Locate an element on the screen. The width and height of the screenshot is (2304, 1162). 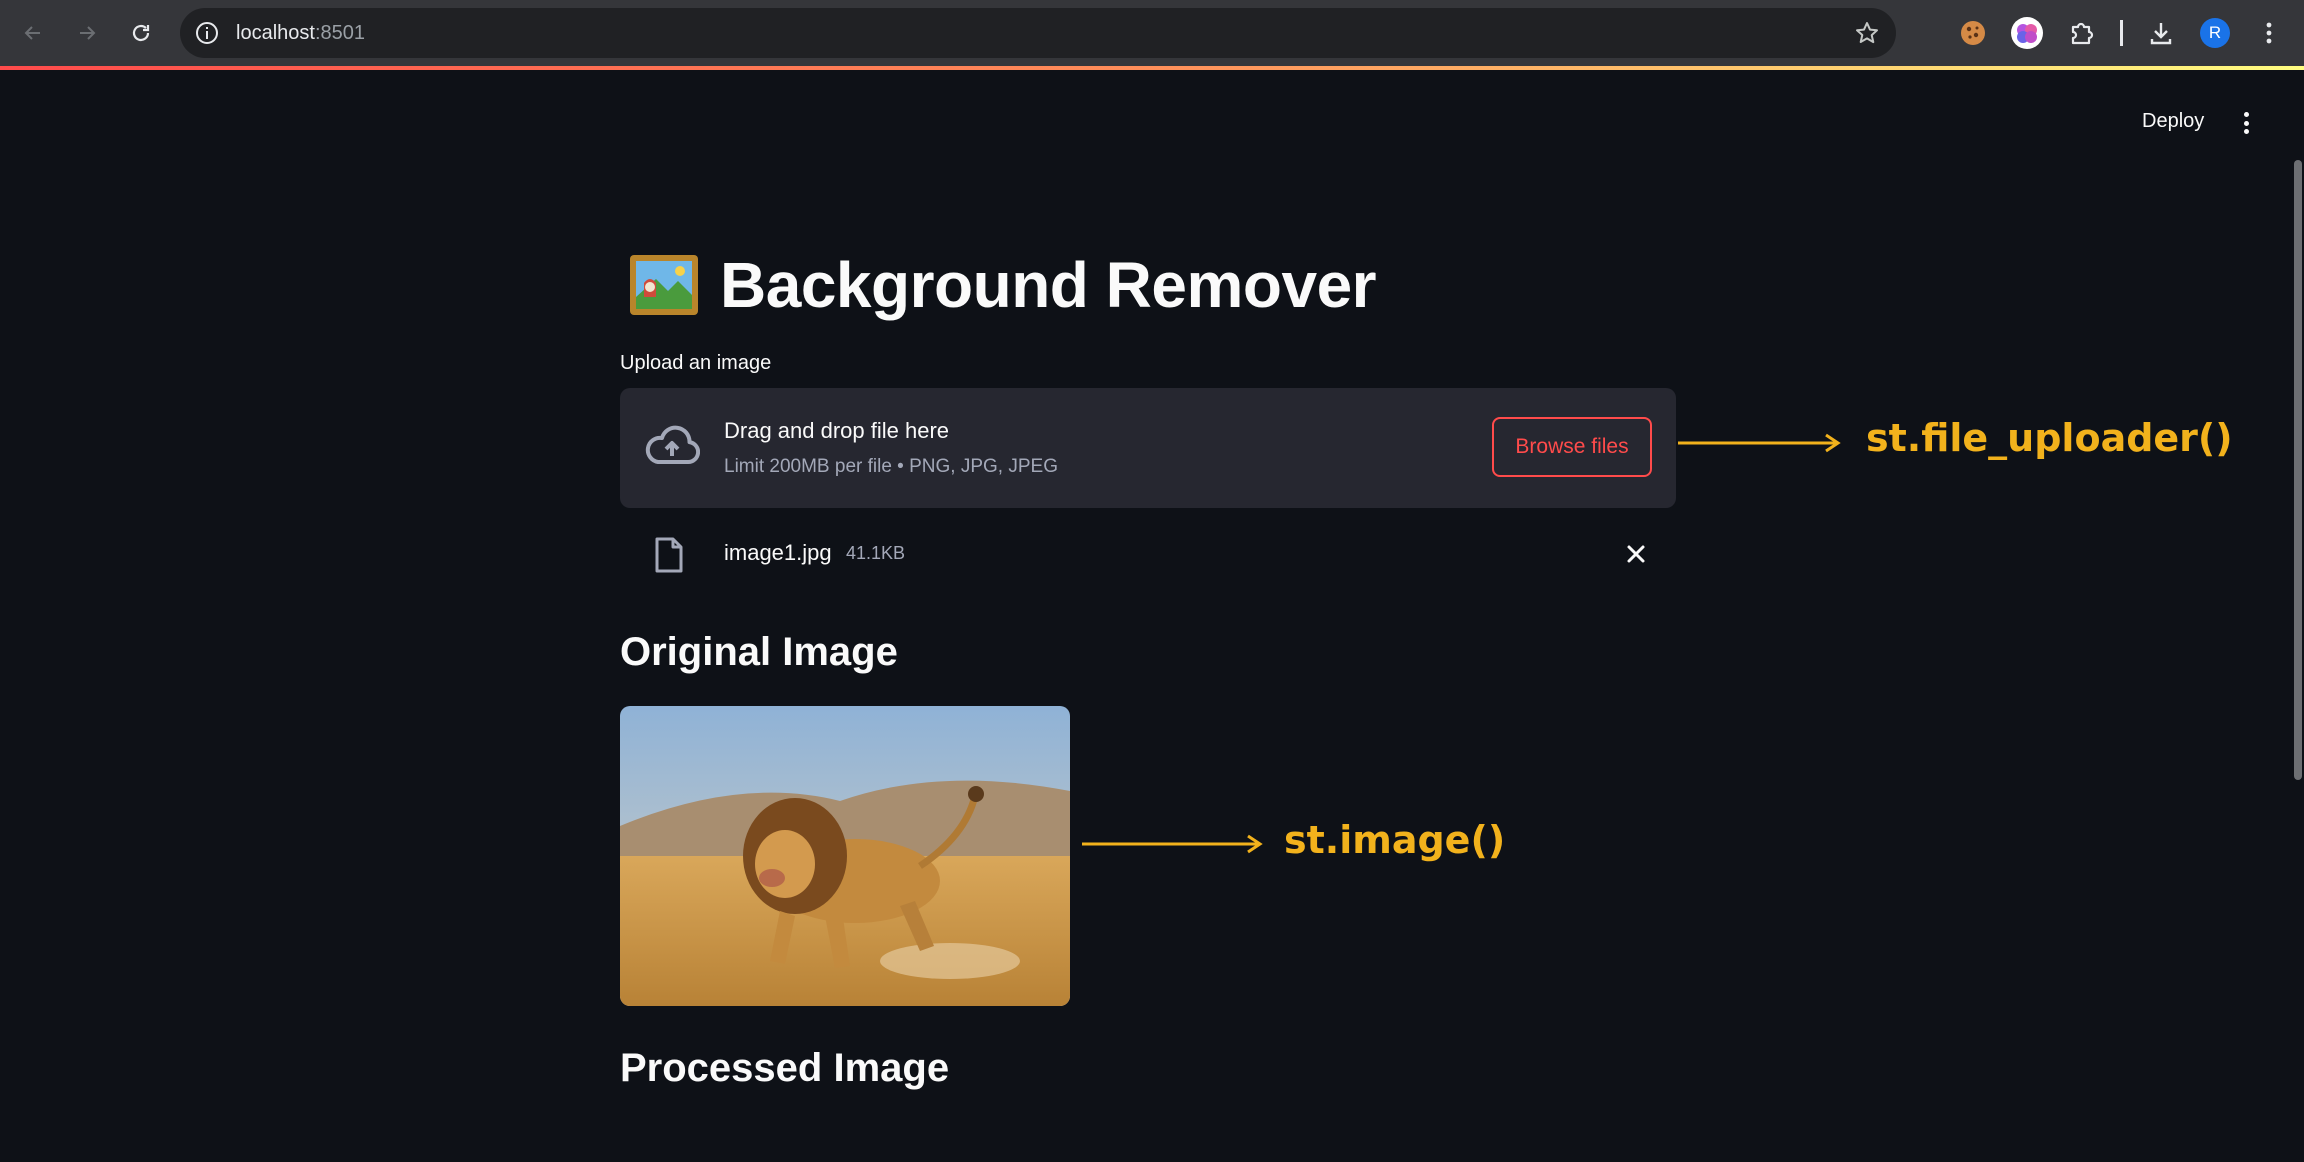
uploader-label: Upload an image is located at coordinates (696, 363).